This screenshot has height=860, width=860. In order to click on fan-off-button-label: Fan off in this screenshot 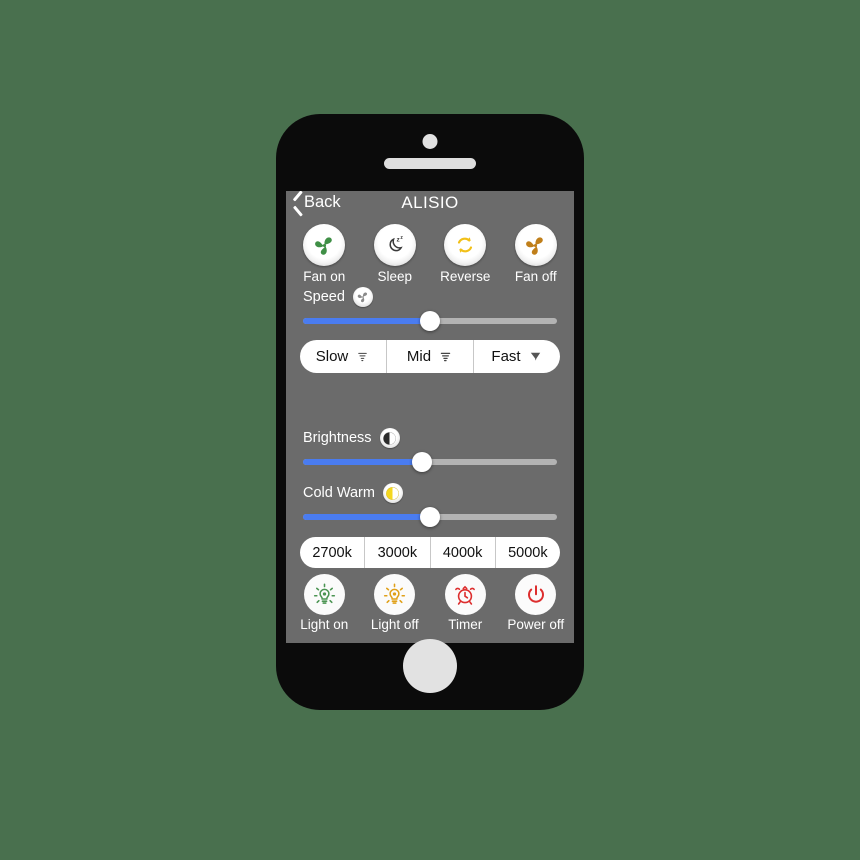, I will do `click(535, 276)`.